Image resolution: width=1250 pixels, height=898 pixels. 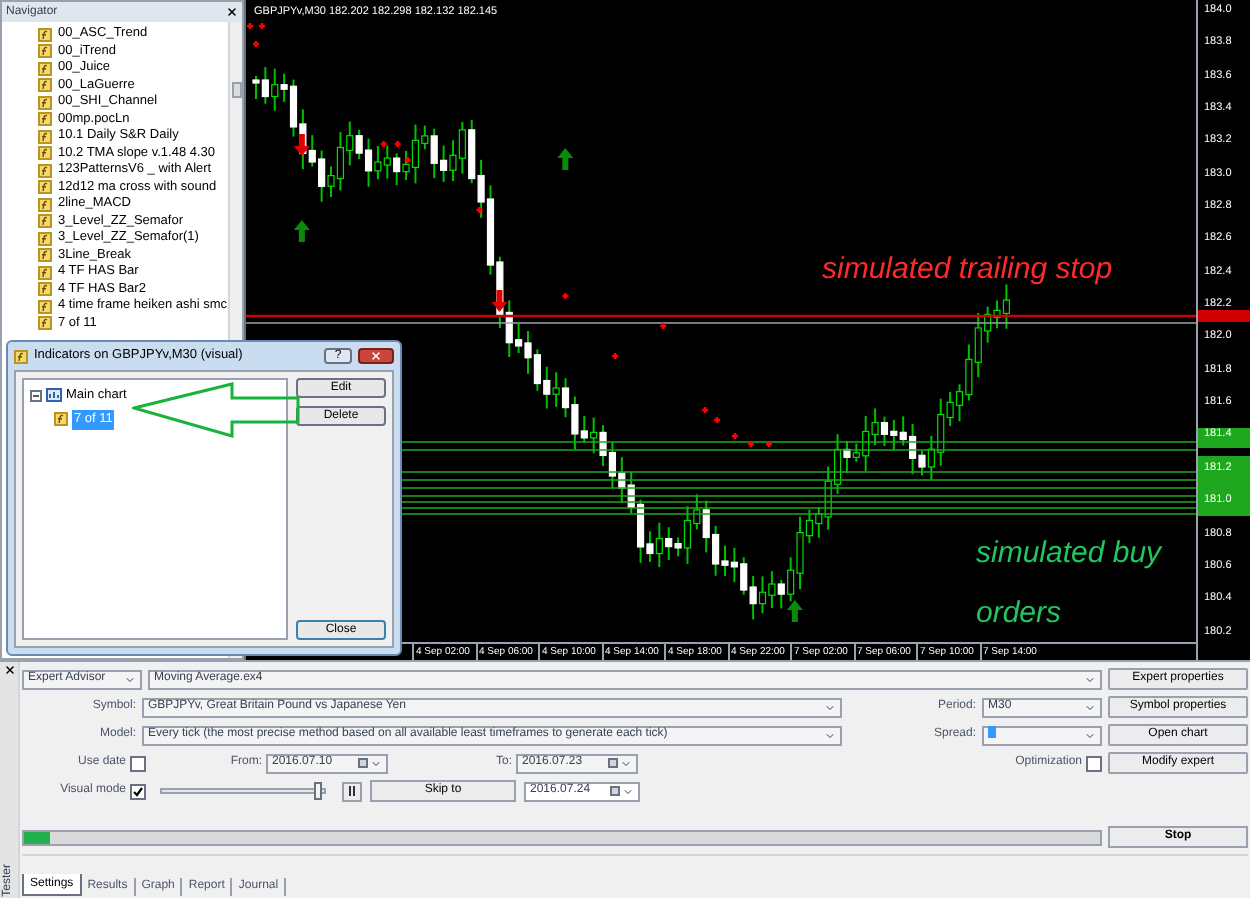 I want to click on annotation-text: simulated trailing stop, so click(x=967, y=270).